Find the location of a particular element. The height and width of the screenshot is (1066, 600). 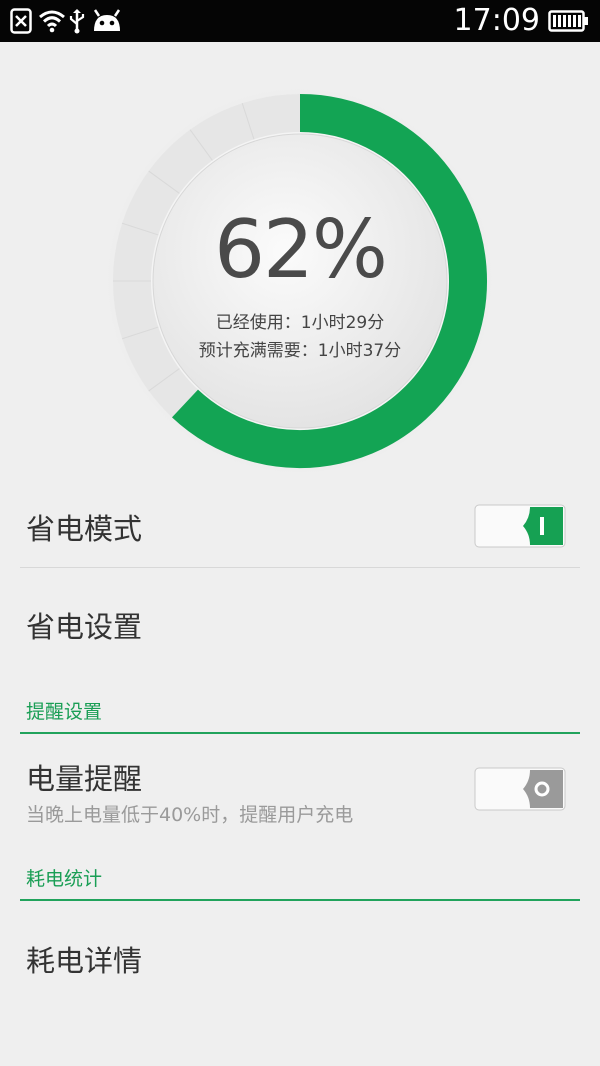

usb-icon is located at coordinates (77, 21).